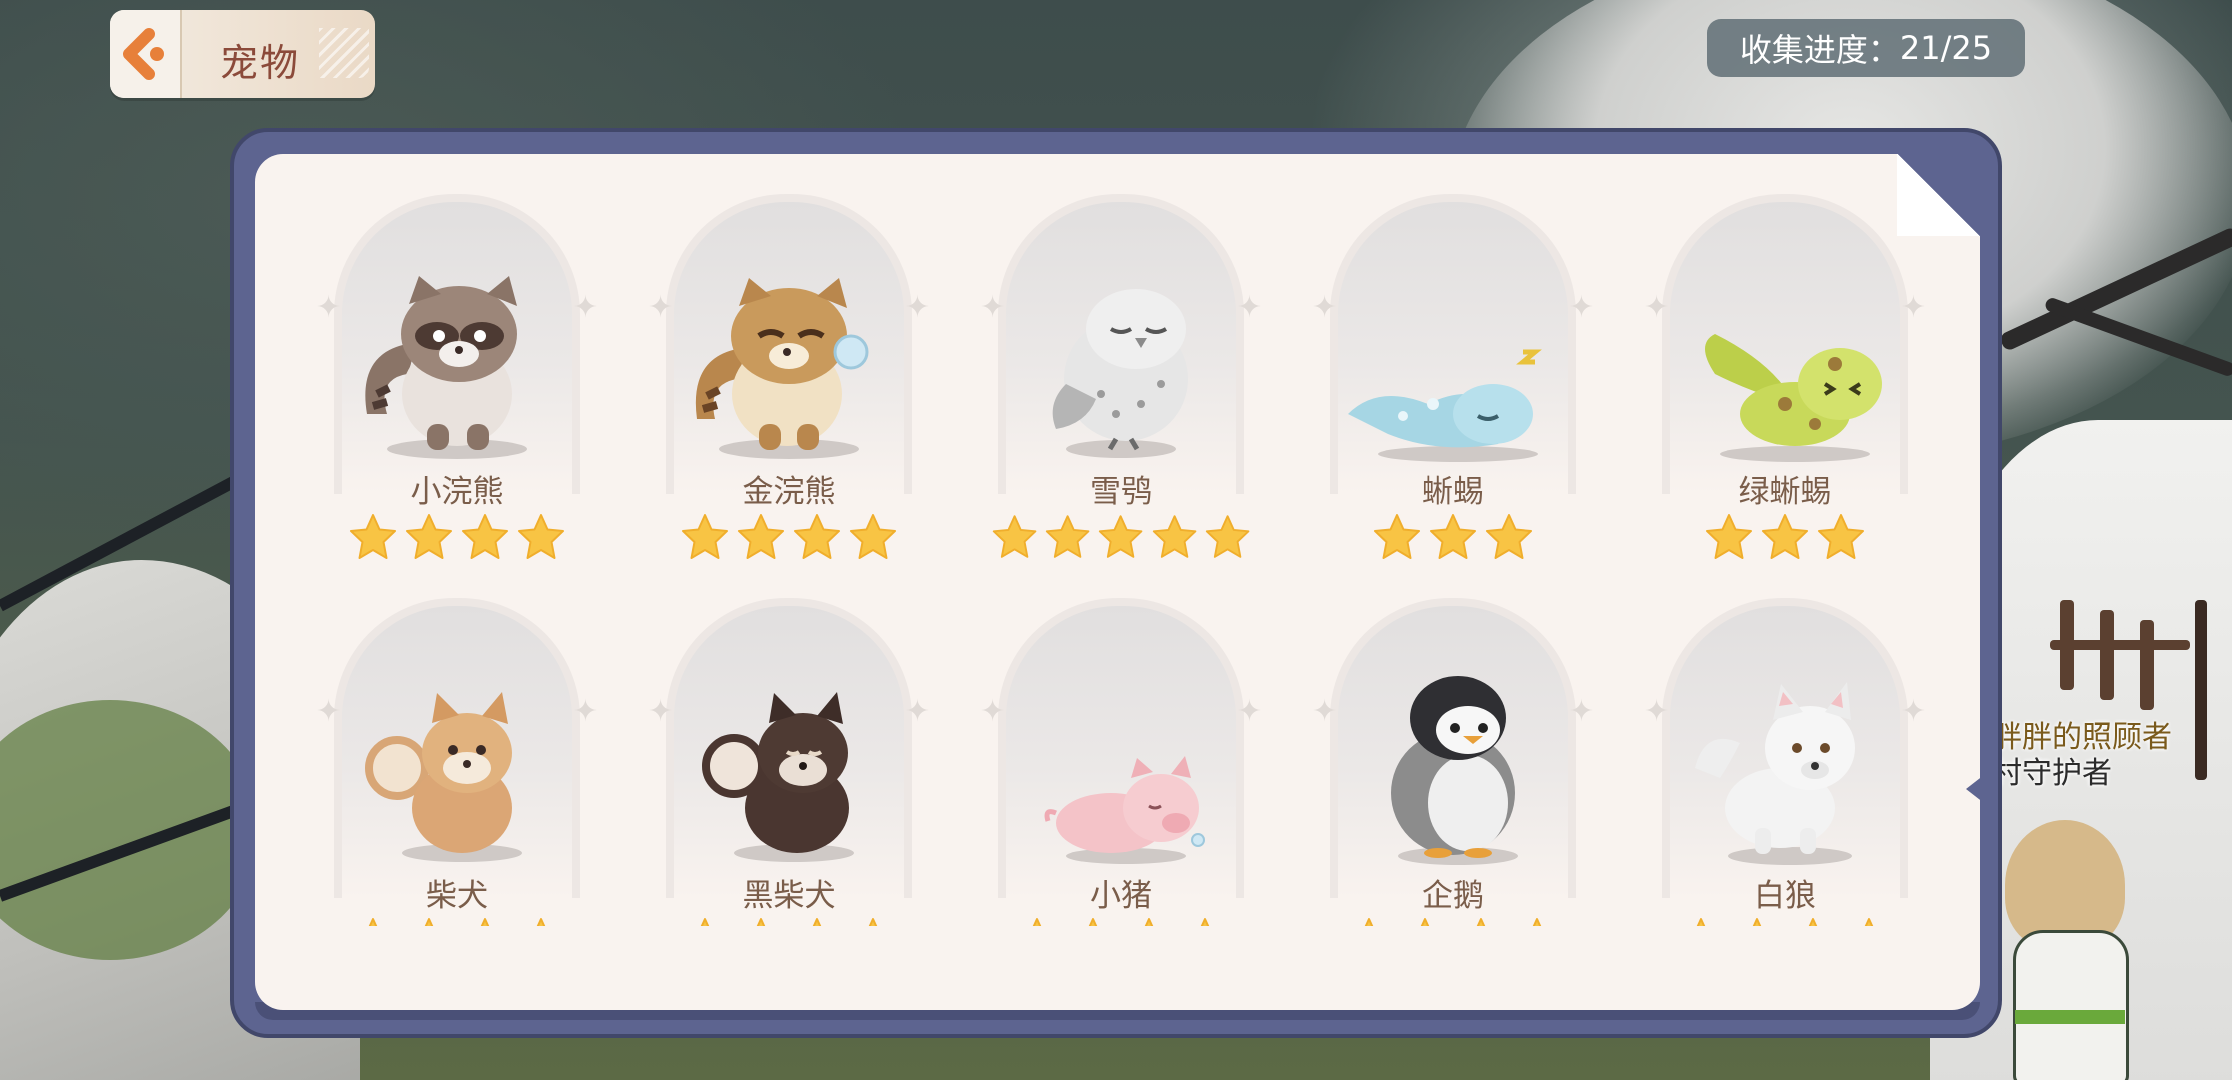  I want to click on chevron-left-icon, so click(143, 54).